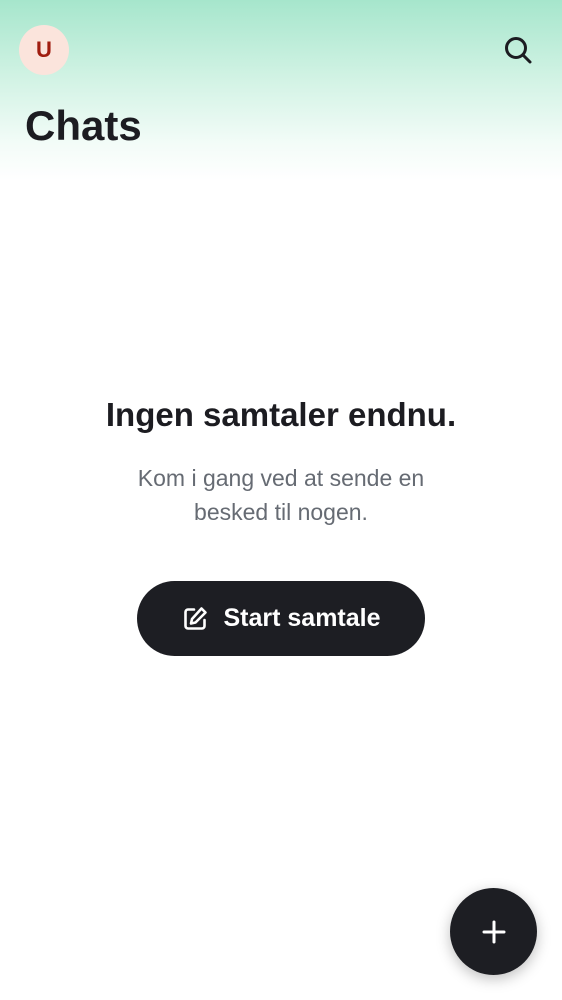  I want to click on avatar-initial: U, so click(44, 49).